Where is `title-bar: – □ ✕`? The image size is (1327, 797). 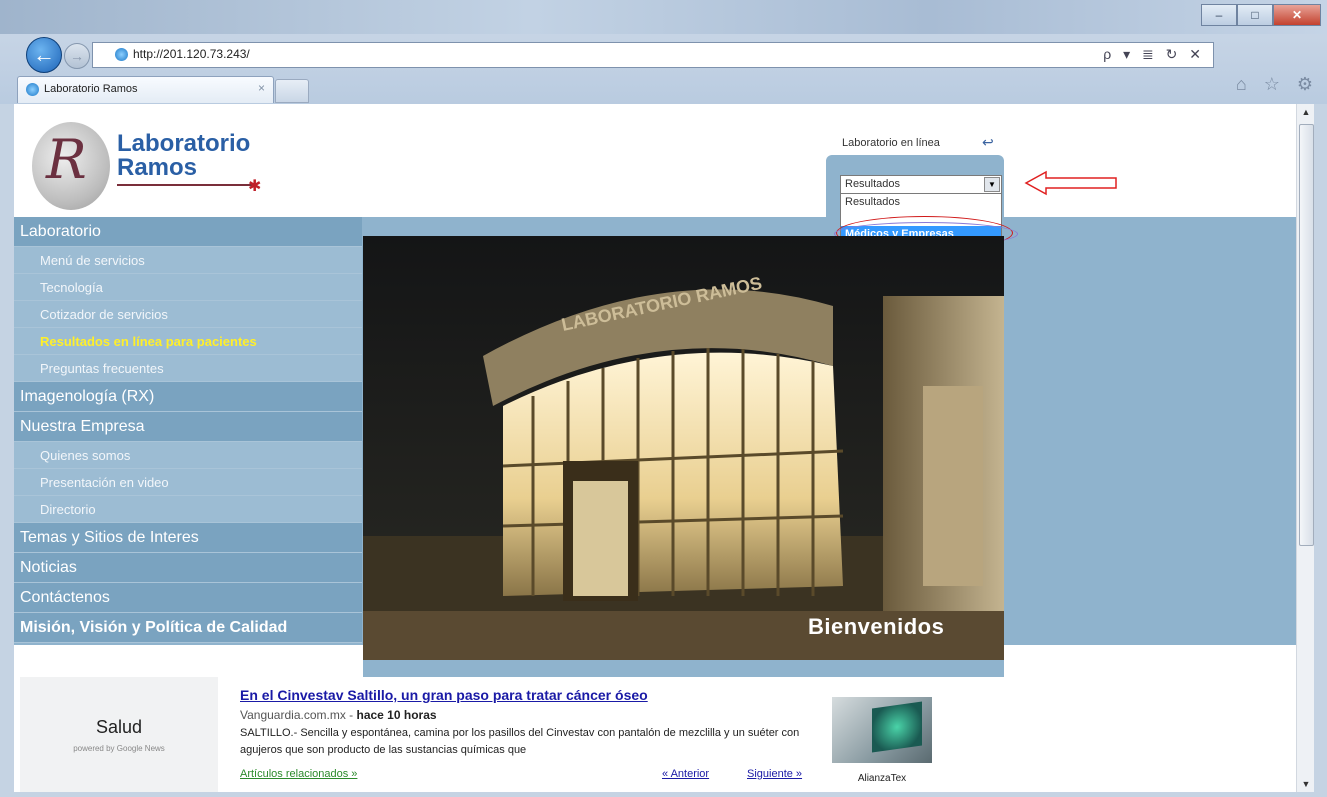
title-bar: – □ ✕ is located at coordinates (663, 17).